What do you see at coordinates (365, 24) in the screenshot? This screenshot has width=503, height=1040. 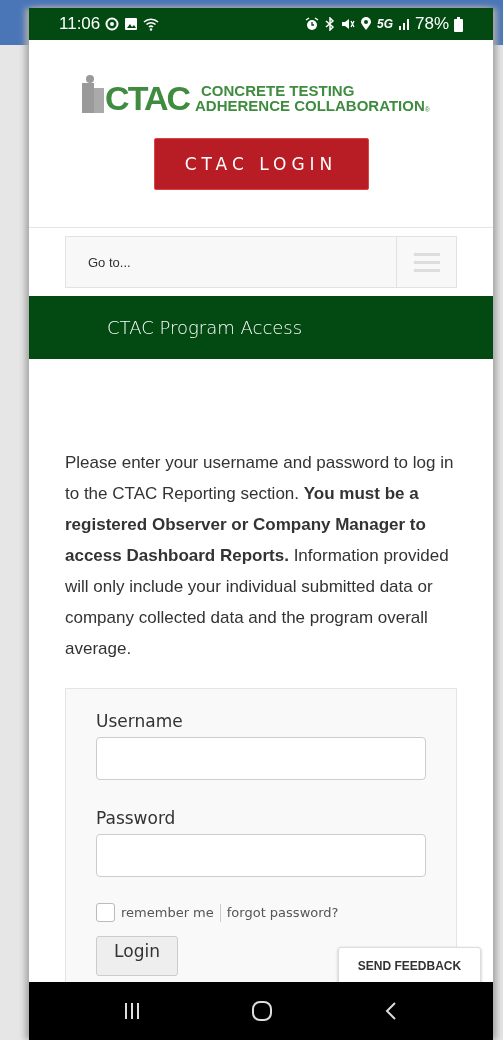 I see `location-icon` at bounding box center [365, 24].